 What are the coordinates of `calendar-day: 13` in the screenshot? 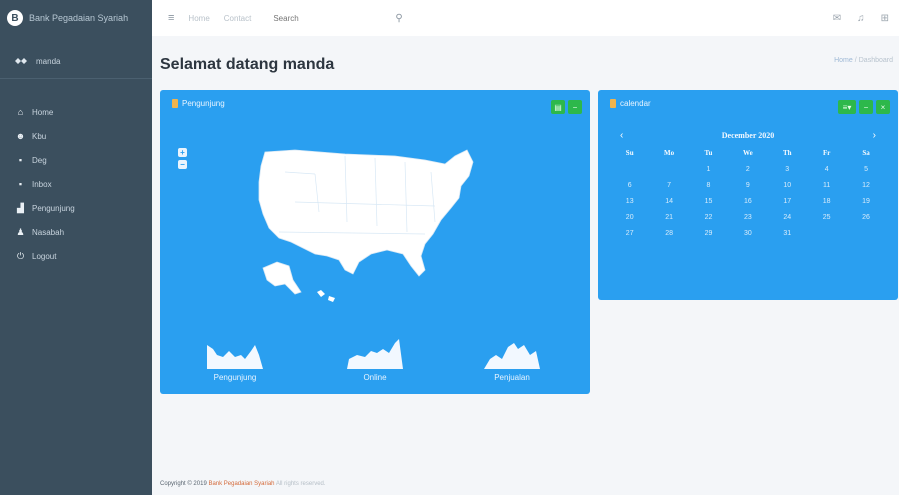 It's located at (629, 201).